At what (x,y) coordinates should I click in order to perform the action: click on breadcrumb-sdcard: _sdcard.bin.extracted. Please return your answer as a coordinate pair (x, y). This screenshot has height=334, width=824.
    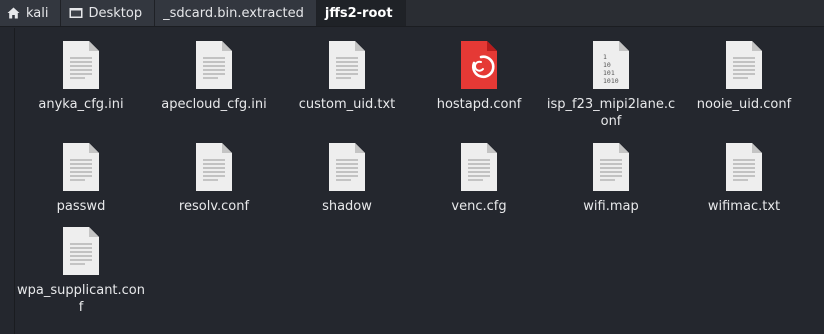
    Looking at the image, I should click on (236, 13).